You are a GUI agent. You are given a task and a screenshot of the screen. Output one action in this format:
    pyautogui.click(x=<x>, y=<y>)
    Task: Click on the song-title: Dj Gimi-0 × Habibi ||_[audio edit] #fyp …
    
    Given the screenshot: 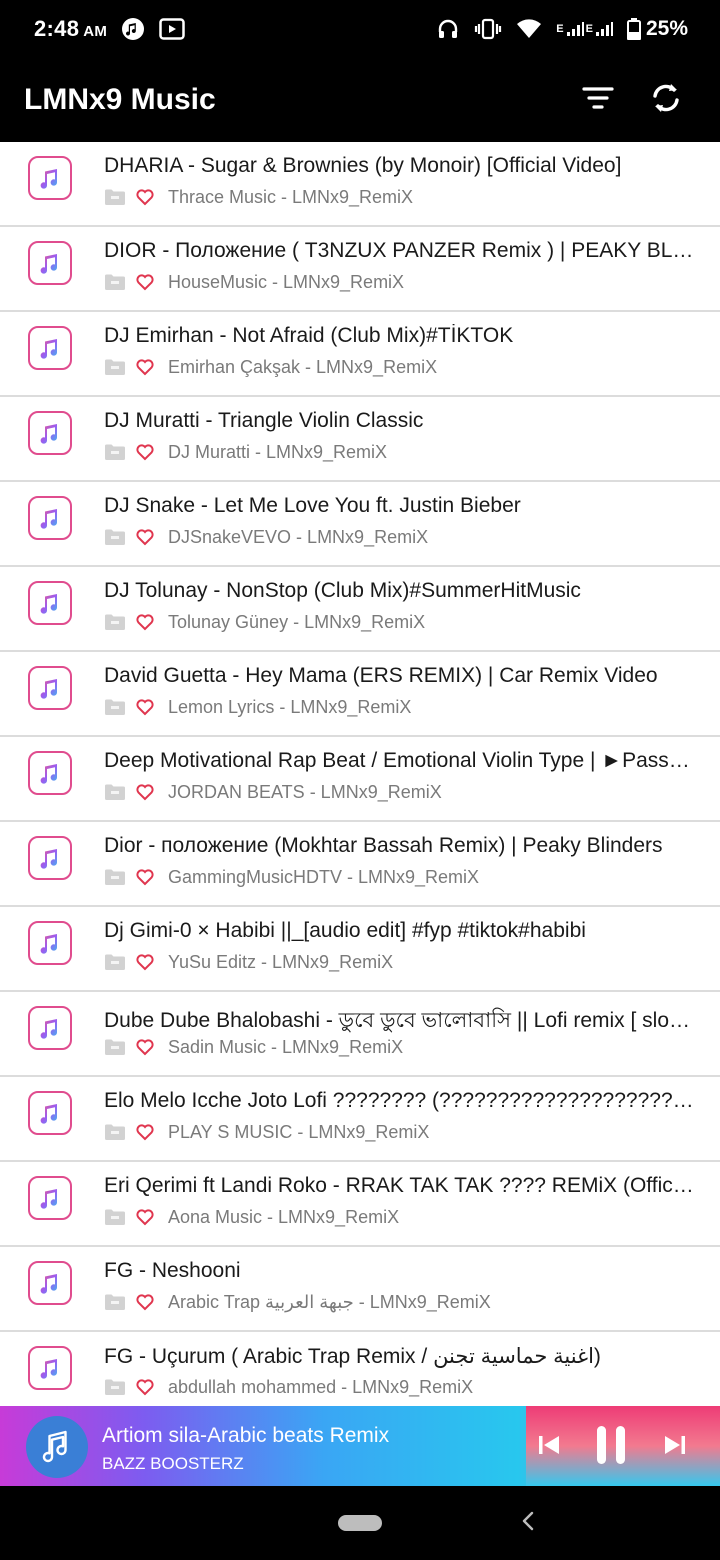 What is the action you would take?
    pyautogui.click(x=345, y=930)
    